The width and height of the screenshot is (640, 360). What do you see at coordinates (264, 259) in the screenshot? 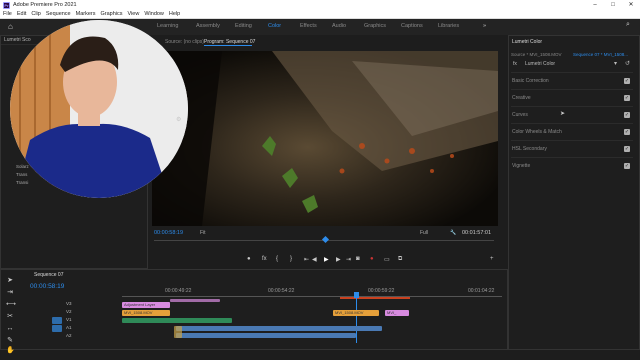
I see `fx-icon: fx` at bounding box center [264, 259].